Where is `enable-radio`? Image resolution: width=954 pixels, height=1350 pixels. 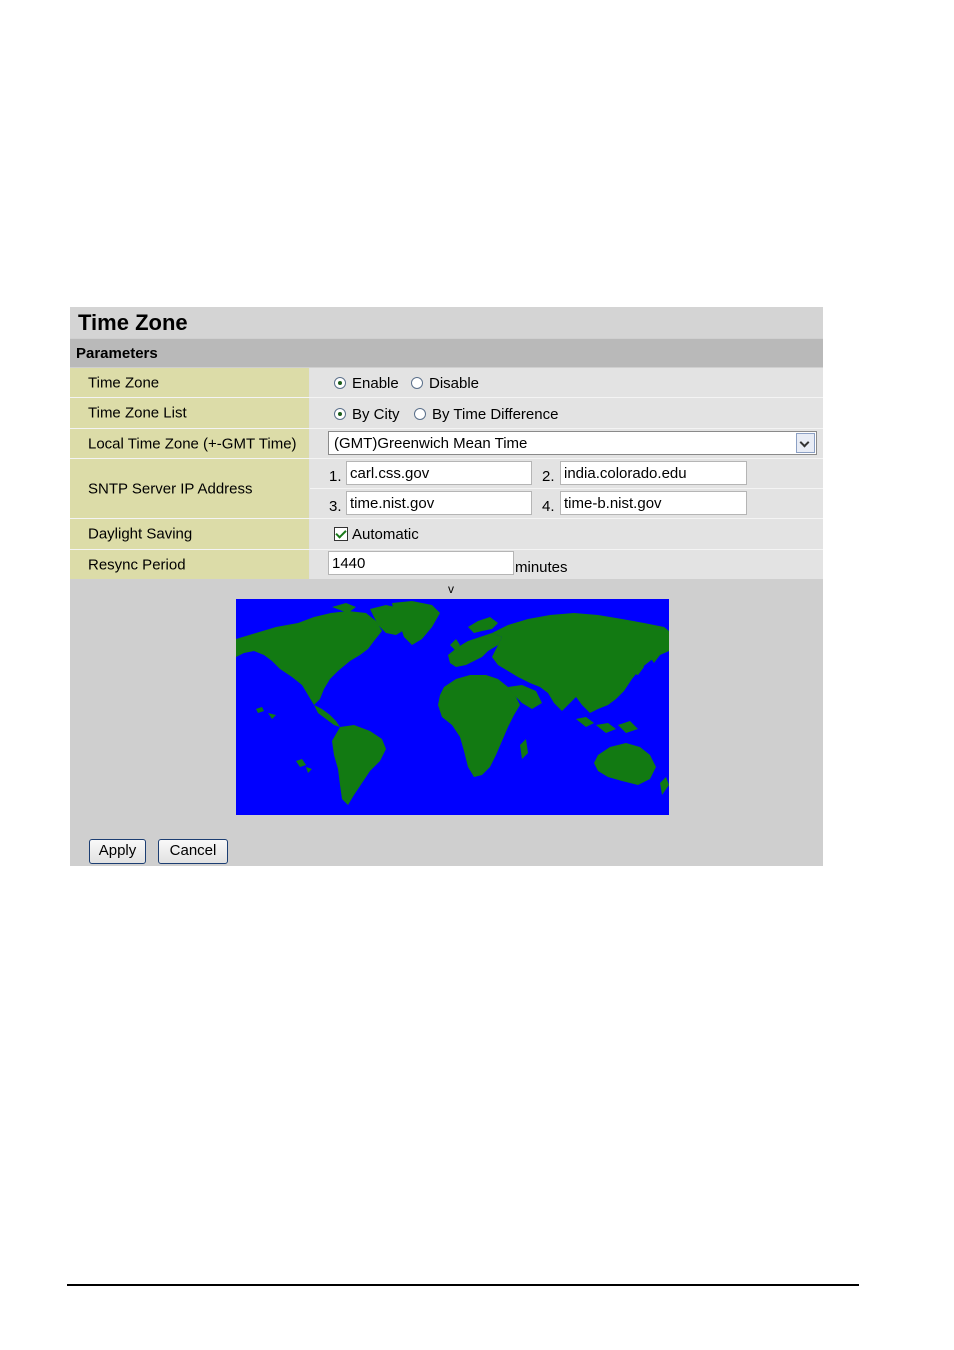
enable-radio is located at coordinates (340, 383).